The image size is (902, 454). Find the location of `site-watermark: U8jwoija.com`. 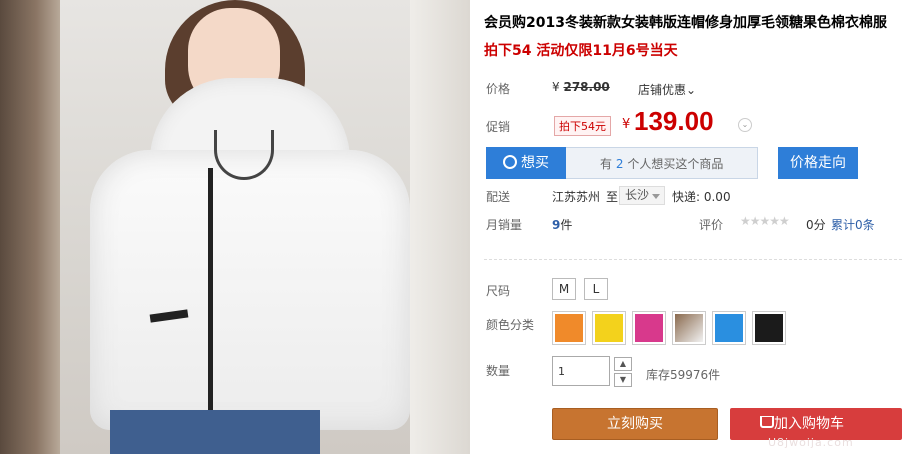

site-watermark: U8jwoija.com is located at coordinates (811, 442).